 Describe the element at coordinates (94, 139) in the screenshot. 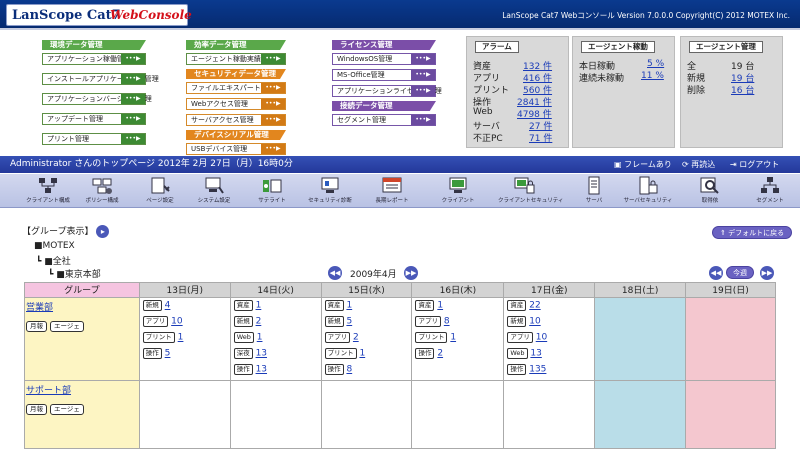

I see `menu-item-print: プリント管理 •••▶` at that location.